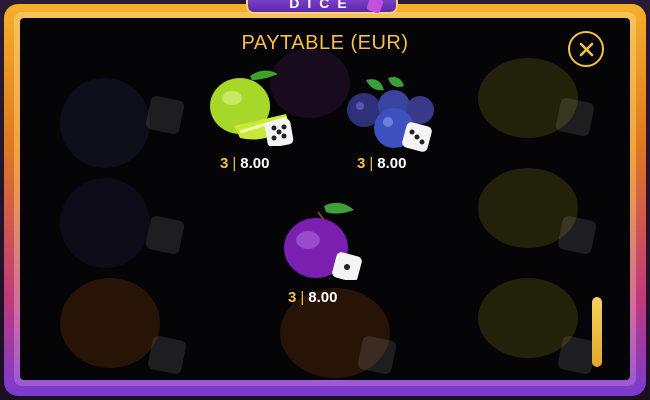 The image size is (650, 400). What do you see at coordinates (361, 163) in the screenshot?
I see `blueberries-count: 3` at bounding box center [361, 163].